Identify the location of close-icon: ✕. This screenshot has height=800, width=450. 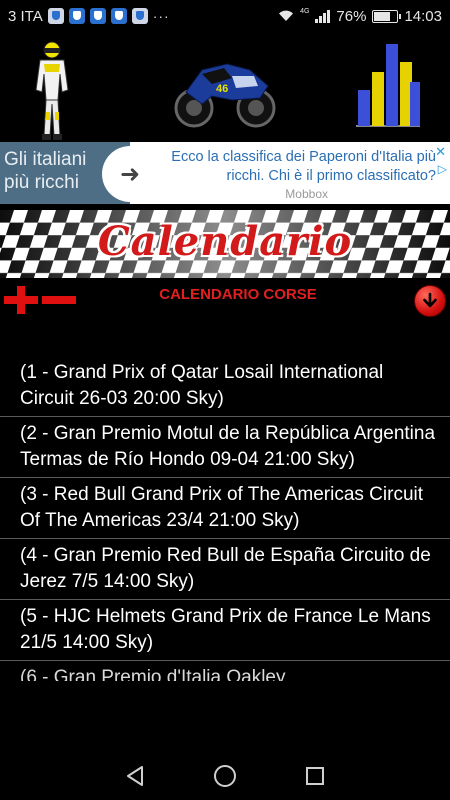
(440, 152).